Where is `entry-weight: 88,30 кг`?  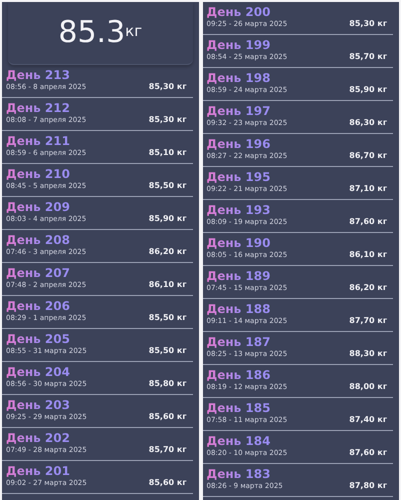
entry-weight: 88,30 кг is located at coordinates (368, 353).